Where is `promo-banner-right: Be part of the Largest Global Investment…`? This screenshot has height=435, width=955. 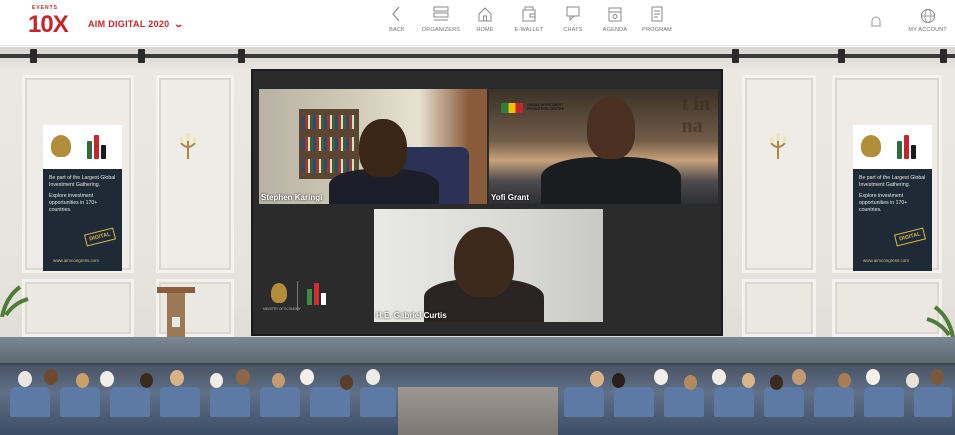
promo-banner-right: Be part of the Largest Global Investment… is located at coordinates (892, 198).